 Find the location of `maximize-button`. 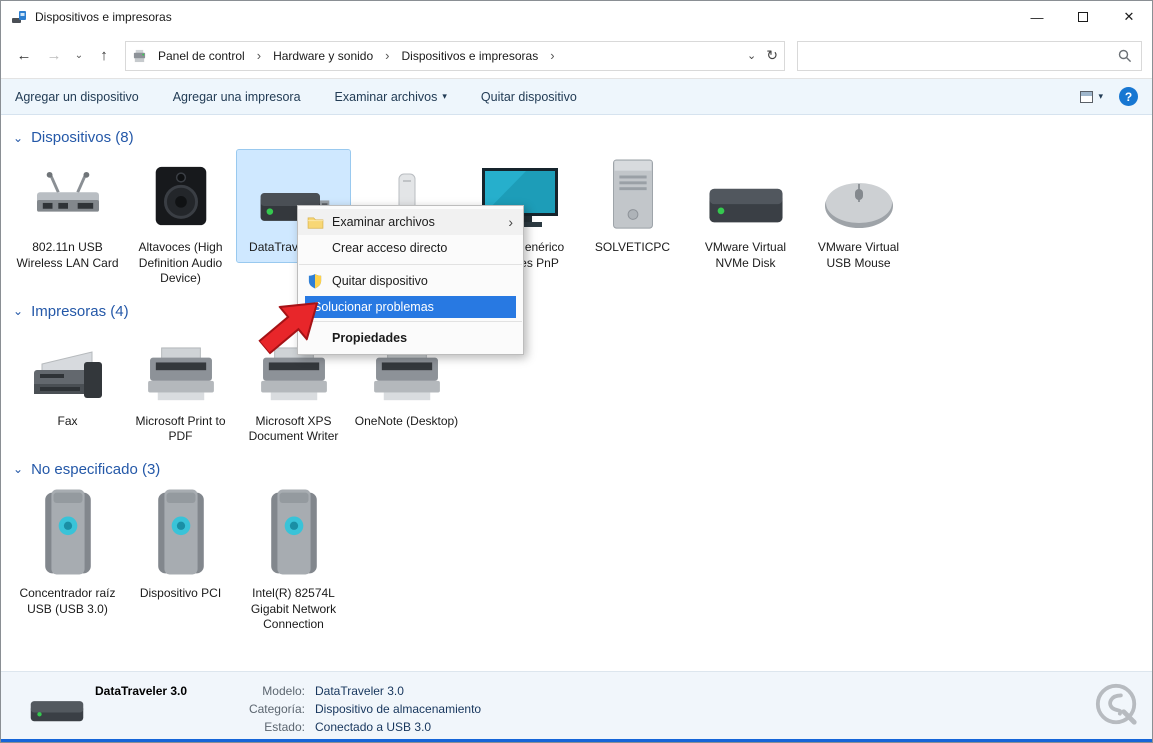

maximize-button is located at coordinates (1083, 17).